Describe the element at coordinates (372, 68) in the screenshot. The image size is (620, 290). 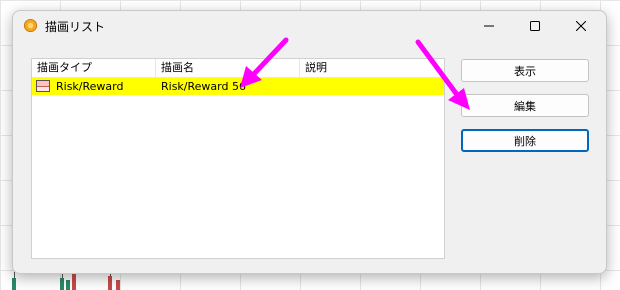
I see `column-header-description: 説明` at that location.